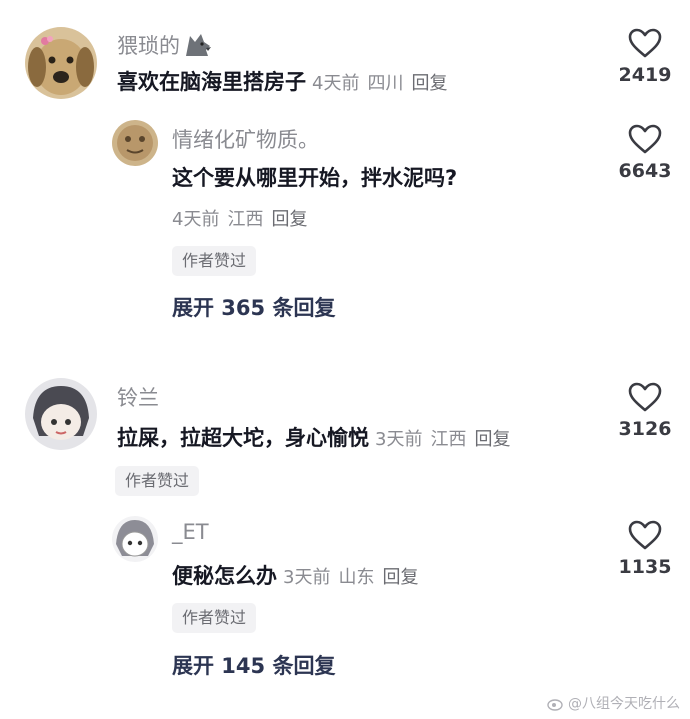 The image size is (690, 719). Describe the element at coordinates (138, 397) in the screenshot. I see `username: 铃兰` at that location.